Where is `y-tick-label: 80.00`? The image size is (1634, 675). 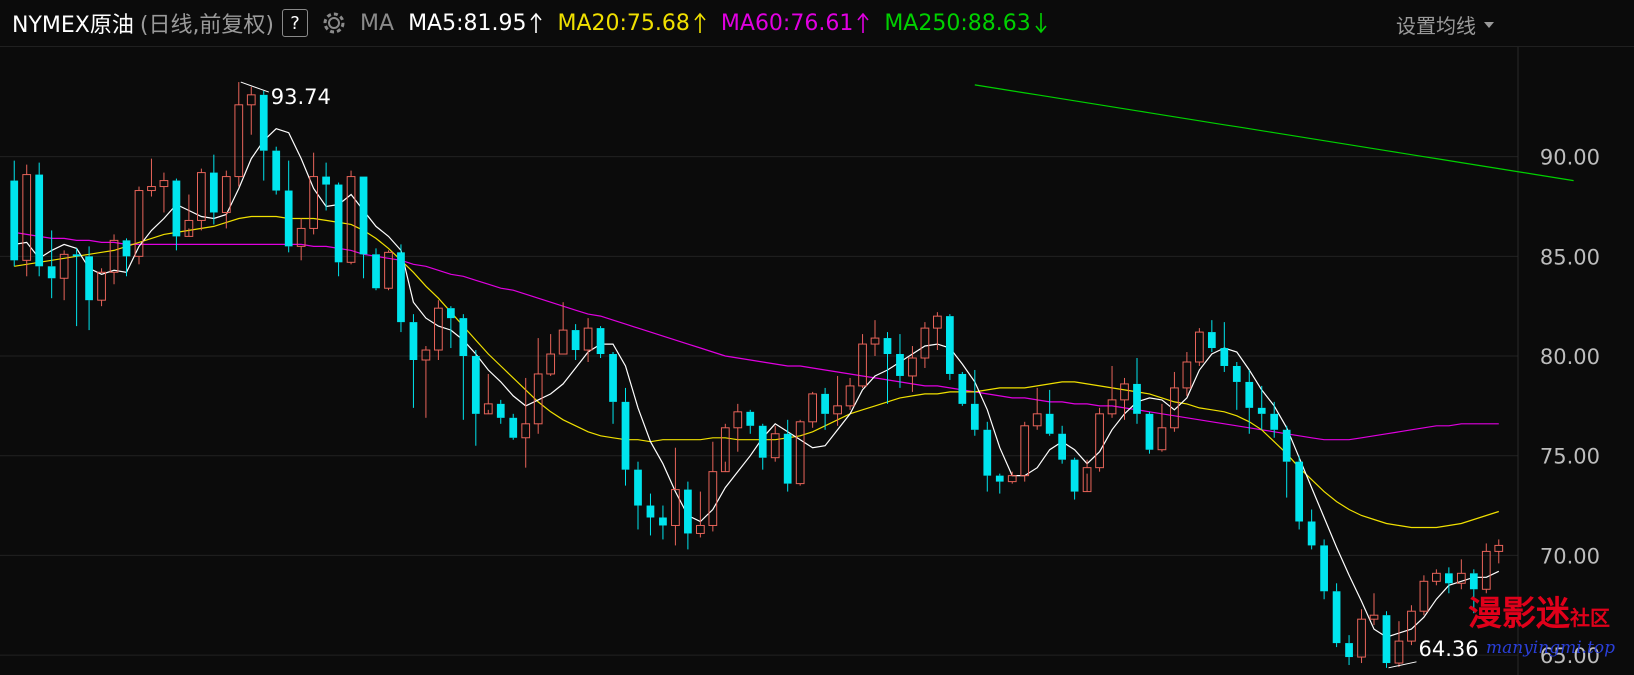 y-tick-label: 80.00 is located at coordinates (1570, 357).